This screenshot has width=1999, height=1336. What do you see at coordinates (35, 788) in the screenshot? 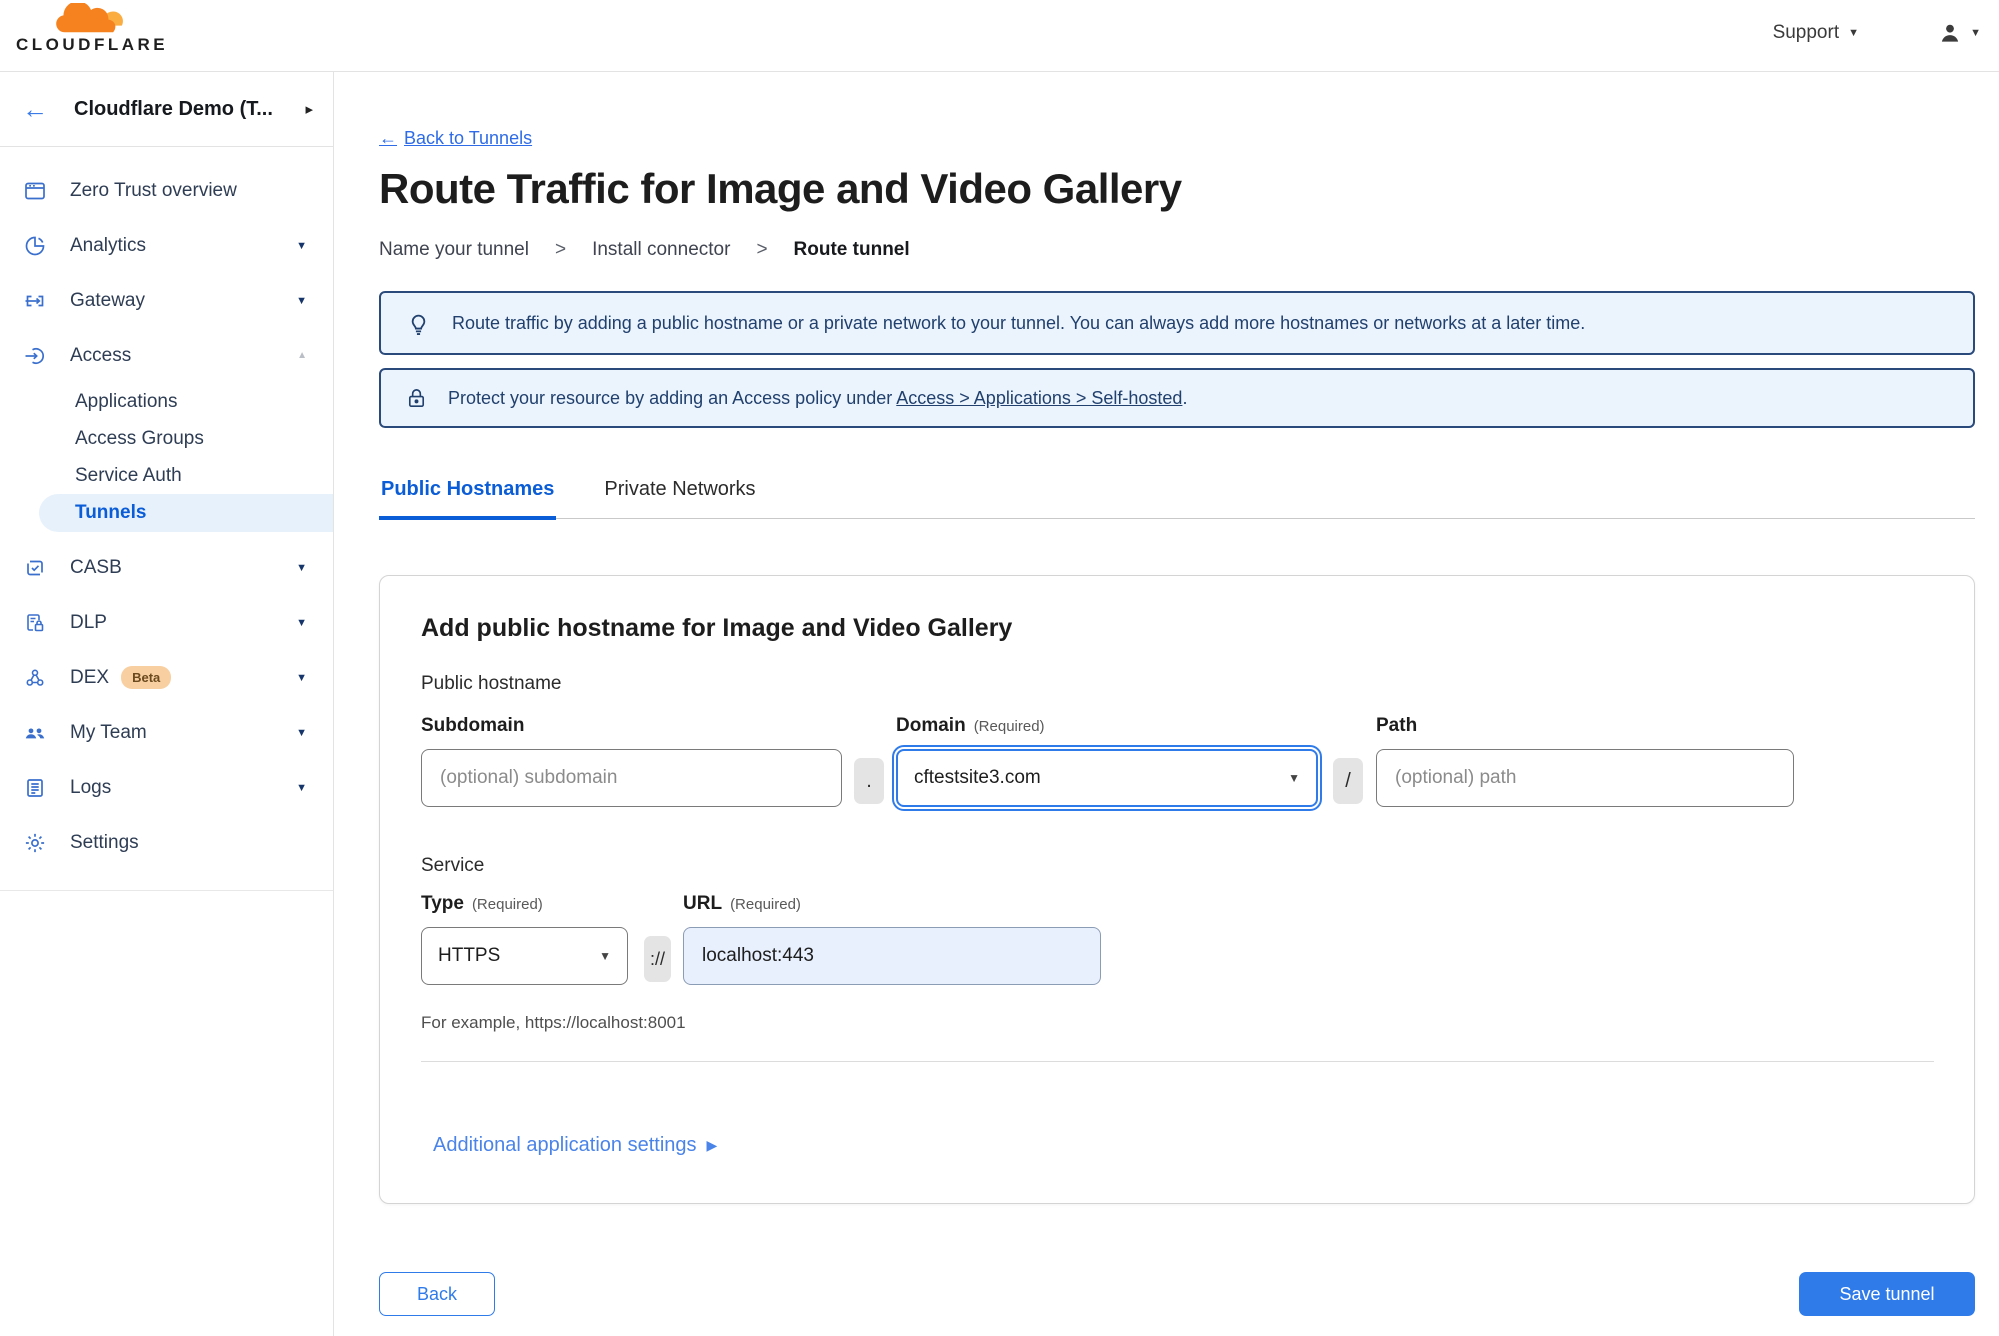
I see `logs-icon` at bounding box center [35, 788].